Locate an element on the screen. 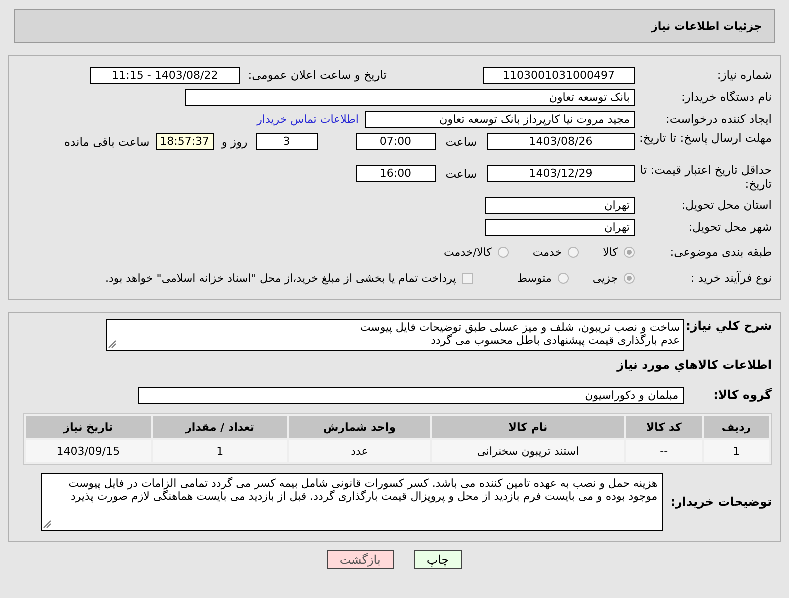 Image resolution: width=789 pixels, height=598 pixels. radio-label: خدمت is located at coordinates (547, 252).